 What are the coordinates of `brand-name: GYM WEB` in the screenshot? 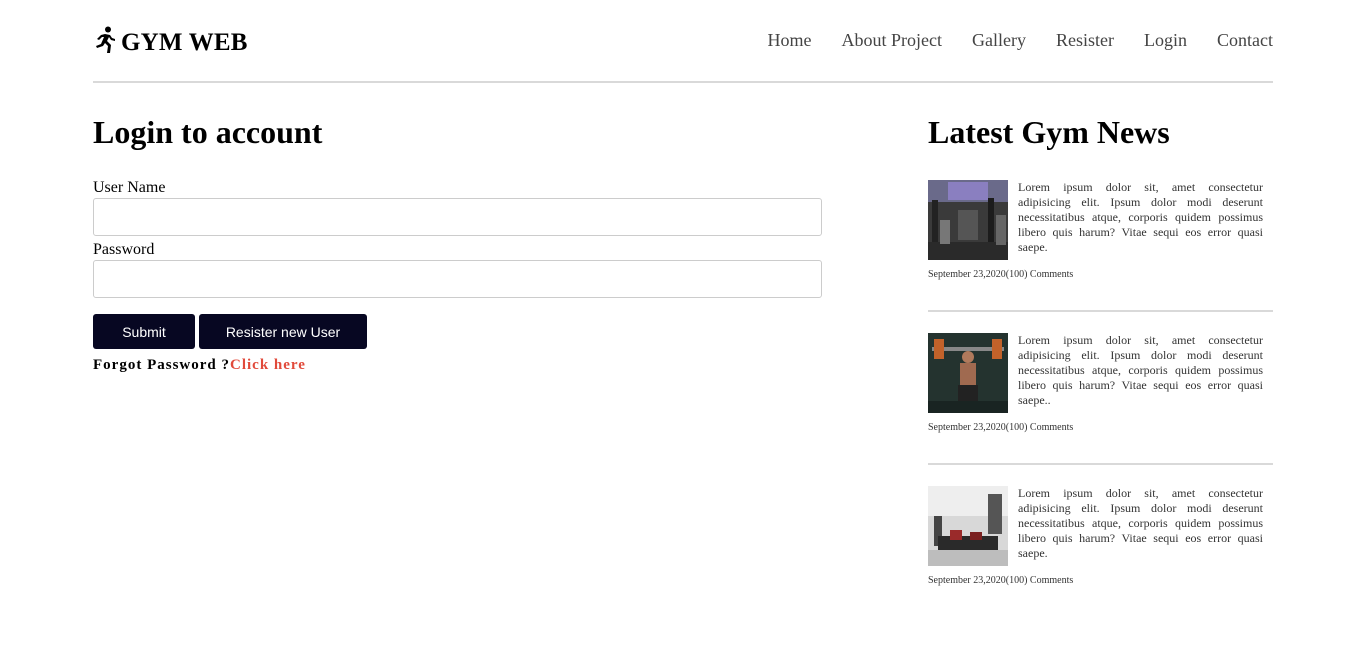 It's located at (184, 42).